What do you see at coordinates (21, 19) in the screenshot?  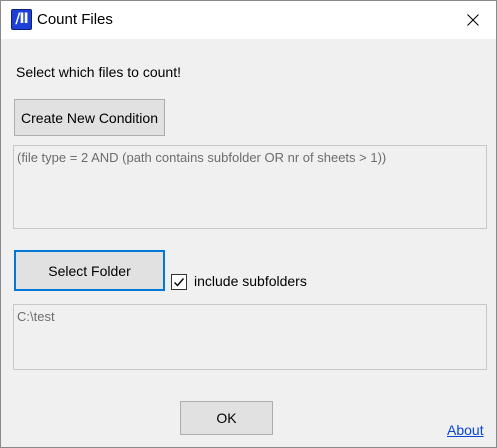 I see `app-icon: /II` at bounding box center [21, 19].